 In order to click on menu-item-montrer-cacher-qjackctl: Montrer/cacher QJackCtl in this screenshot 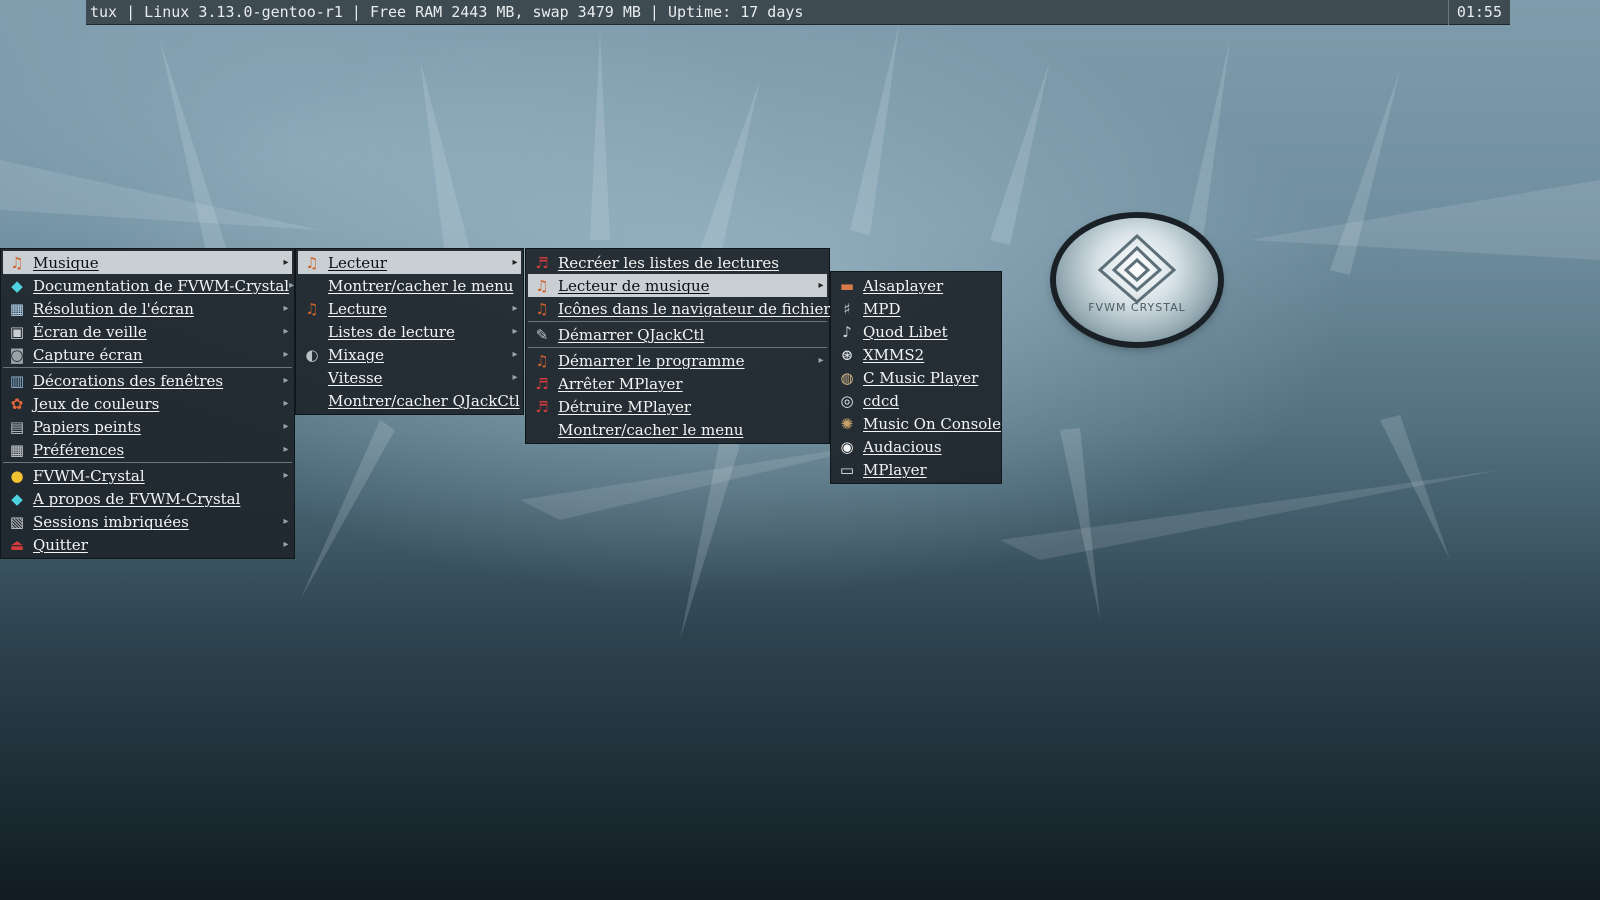, I will do `click(409, 400)`.